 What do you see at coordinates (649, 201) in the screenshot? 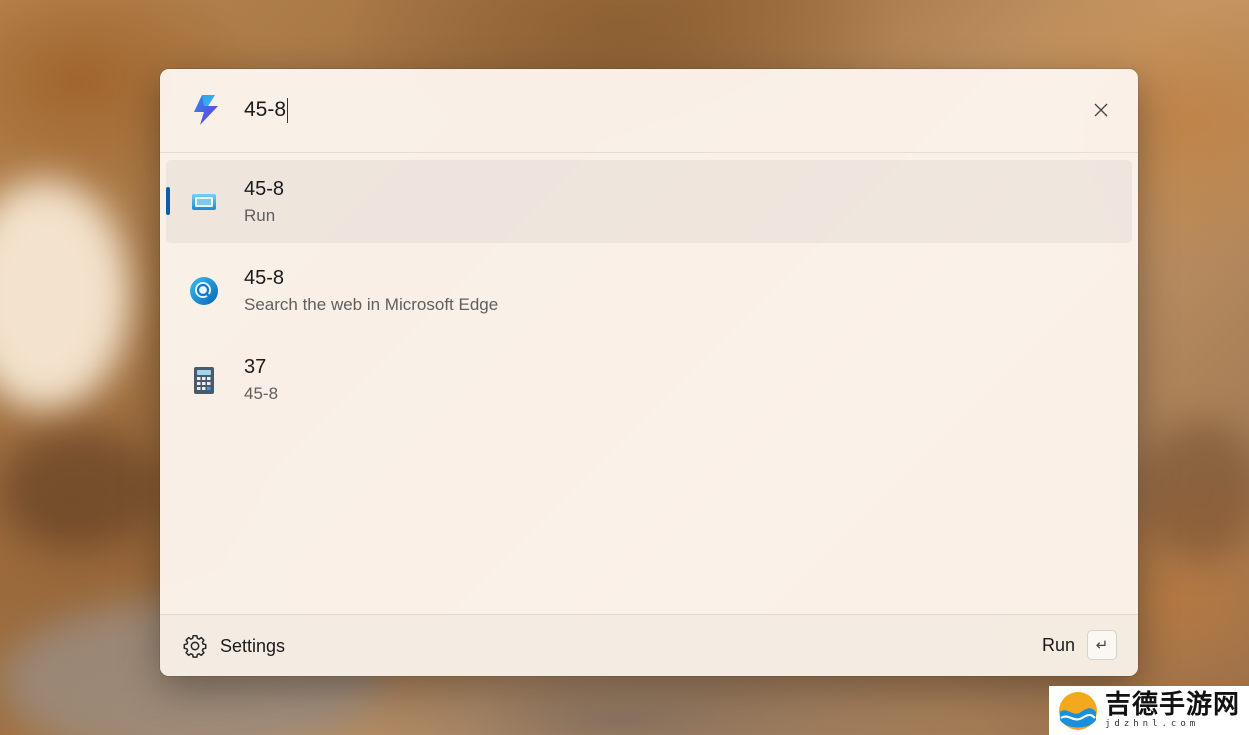
I see `result-item-run: 45-8 Run` at bounding box center [649, 201].